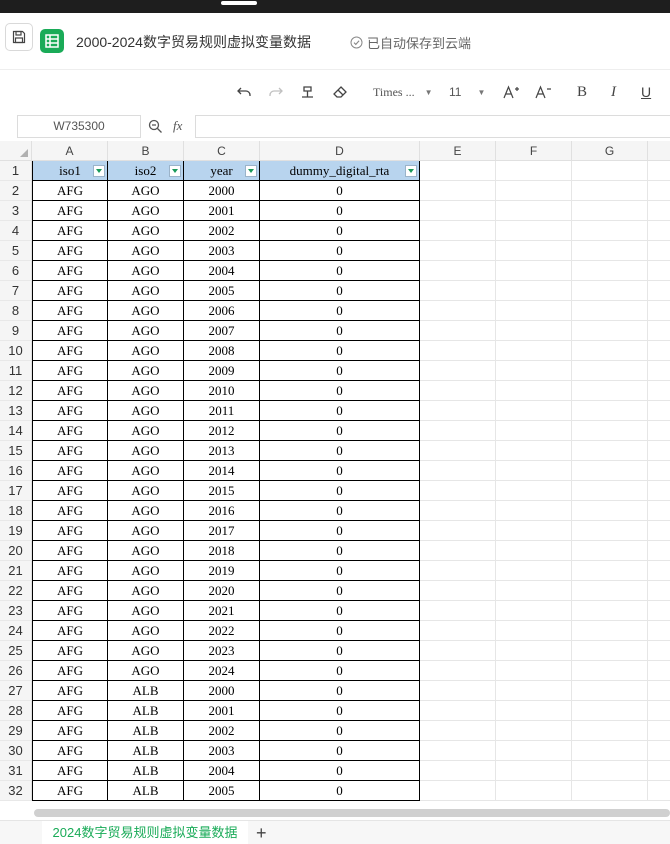  Describe the element at coordinates (16, 551) in the screenshot. I see `row-header: 20` at that location.